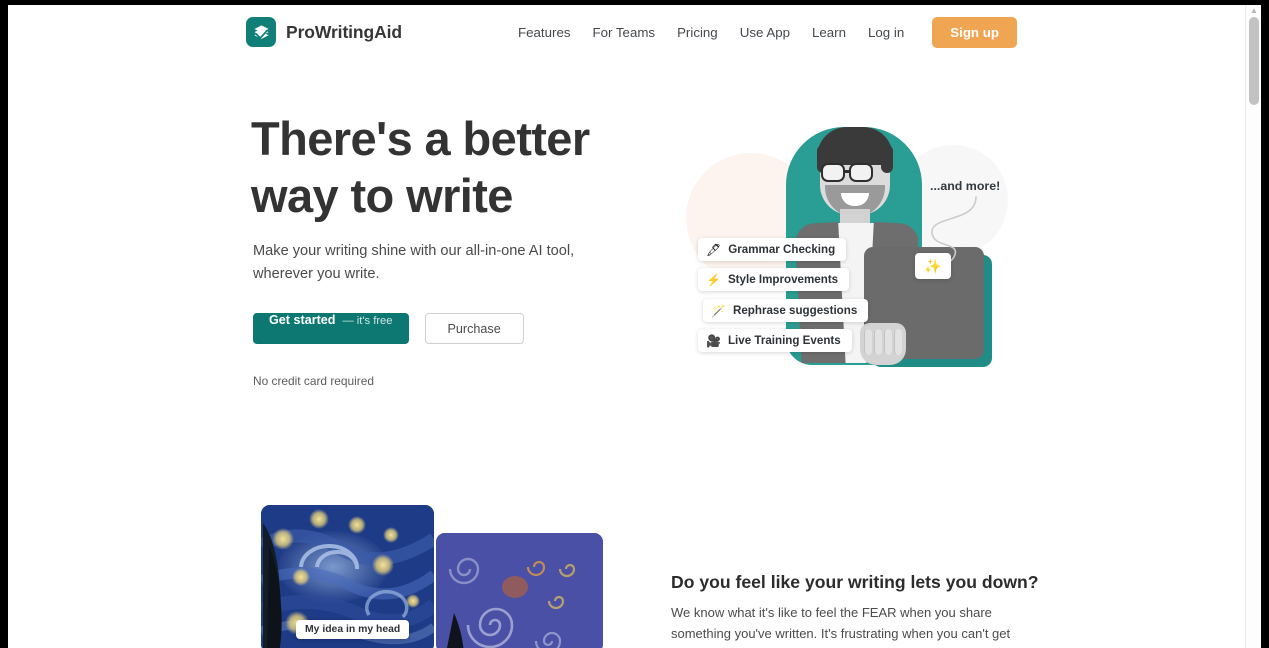 The height and width of the screenshot is (648, 1269). I want to click on hero-cta-group: Get started — it's free Purchase, so click(388, 328).